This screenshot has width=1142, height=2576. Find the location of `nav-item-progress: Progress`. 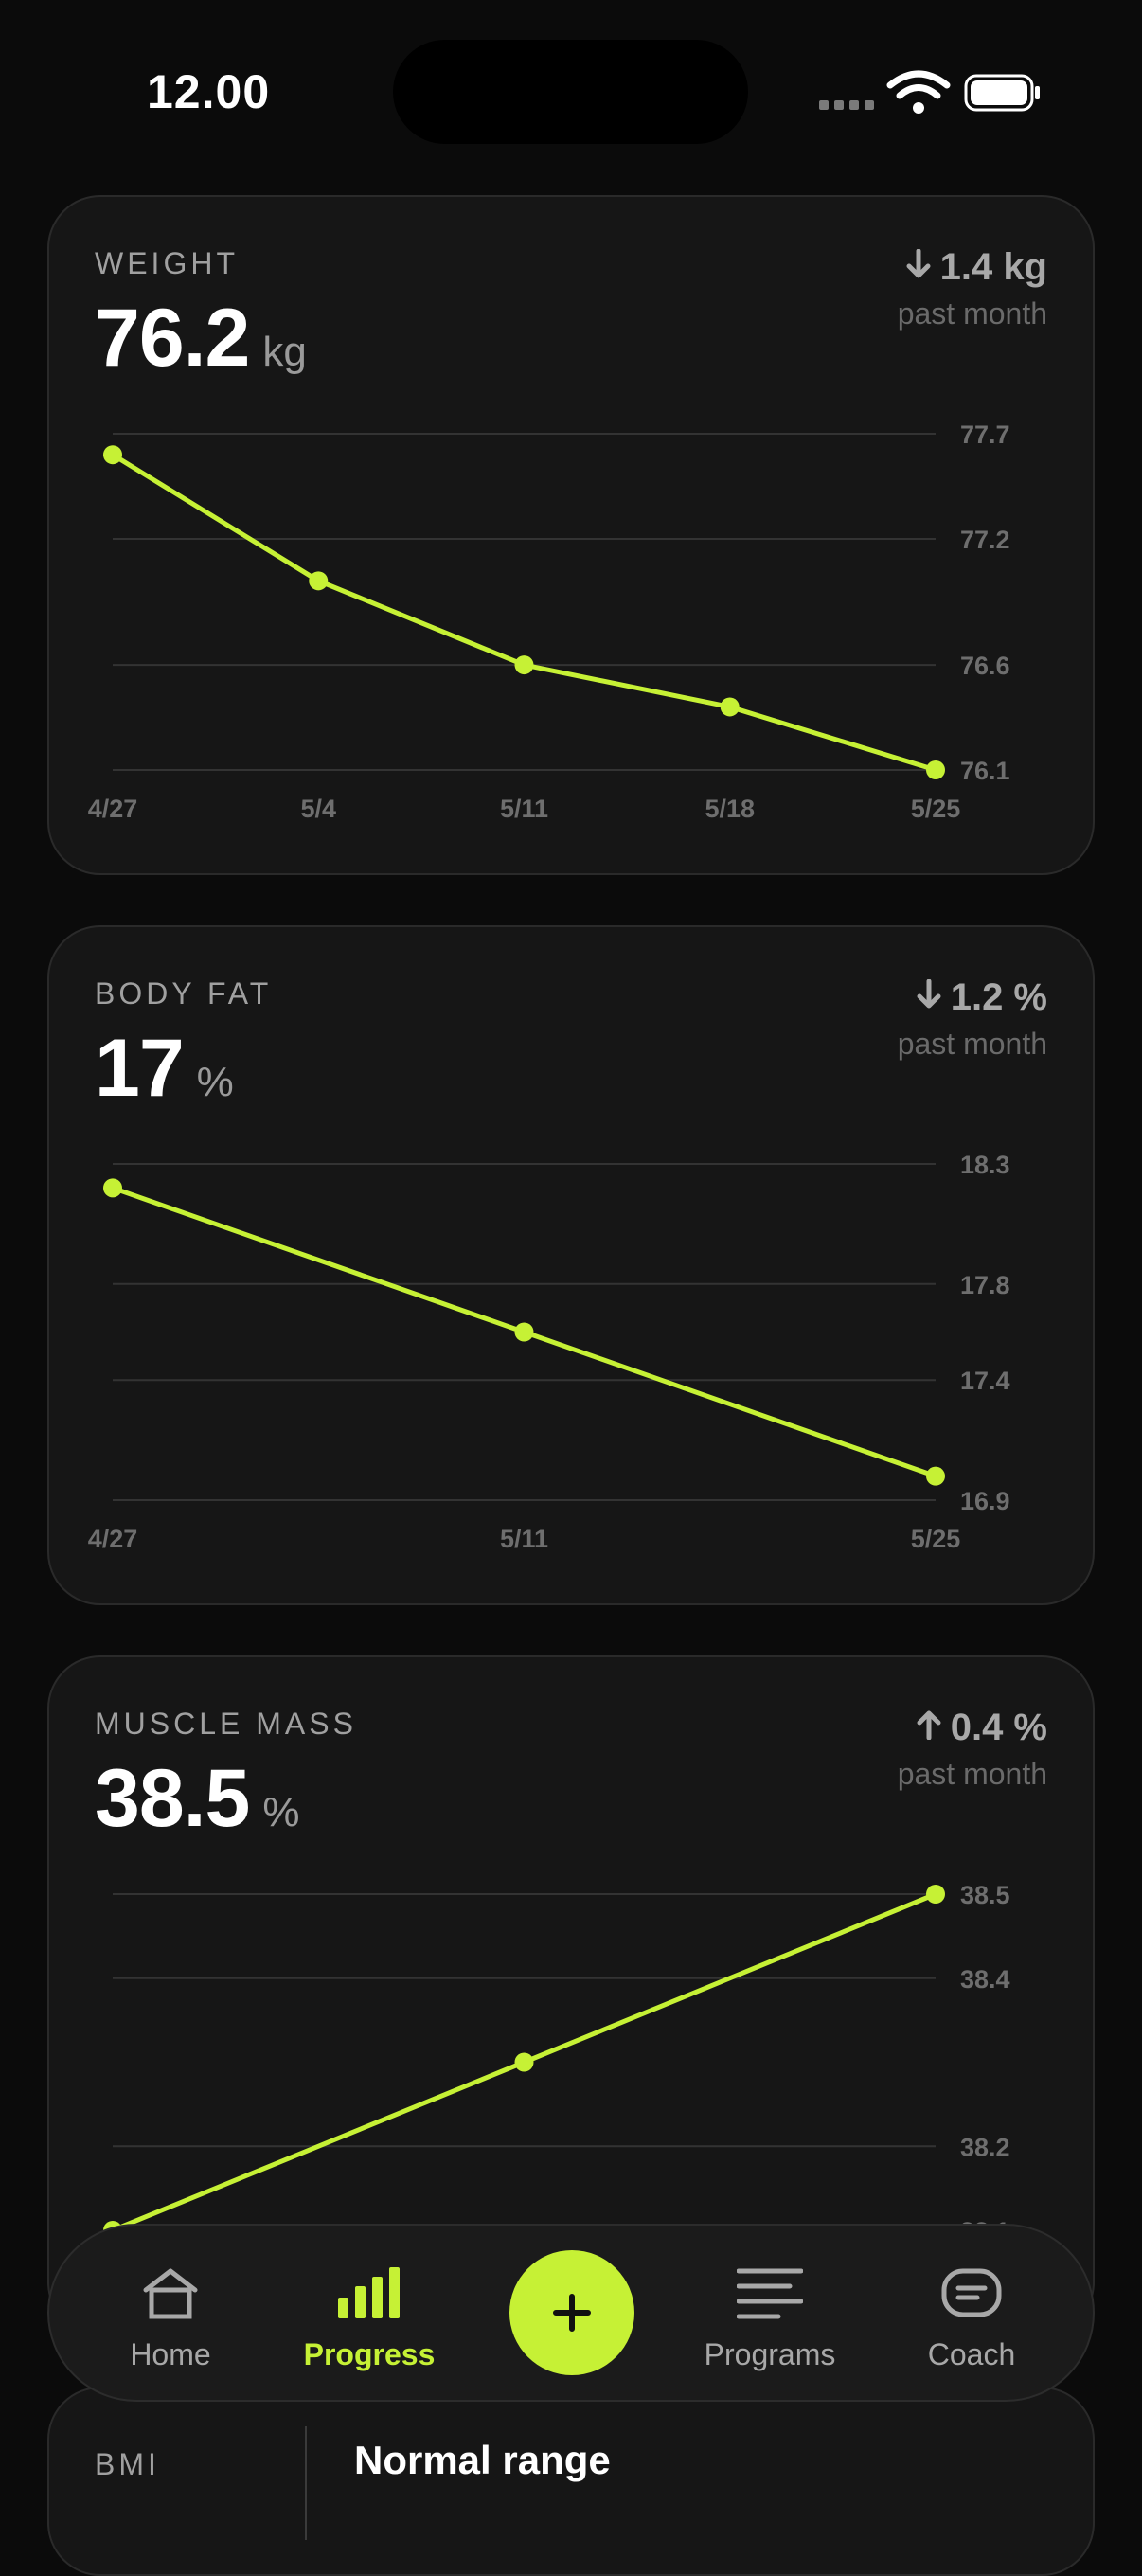

nav-item-progress: Progress is located at coordinates (369, 2313).